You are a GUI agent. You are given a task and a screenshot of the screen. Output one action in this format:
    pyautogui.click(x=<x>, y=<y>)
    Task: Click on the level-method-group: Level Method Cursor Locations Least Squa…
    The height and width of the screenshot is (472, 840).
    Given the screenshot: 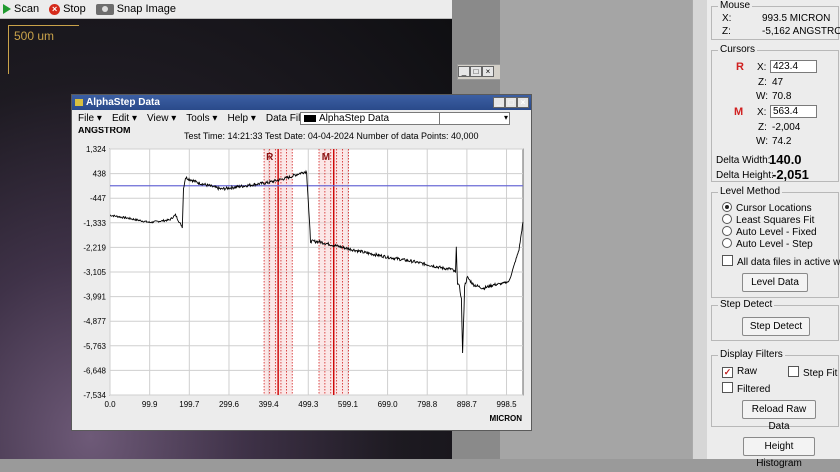 What is the action you would take?
    pyautogui.click(x=775, y=242)
    